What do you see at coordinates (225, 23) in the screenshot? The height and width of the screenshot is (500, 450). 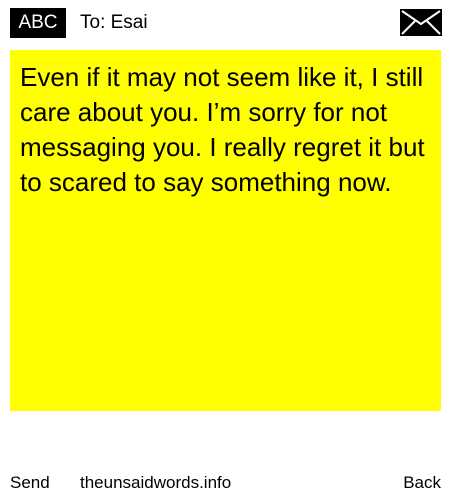 I see `top-bar: ABC To: Esai` at bounding box center [225, 23].